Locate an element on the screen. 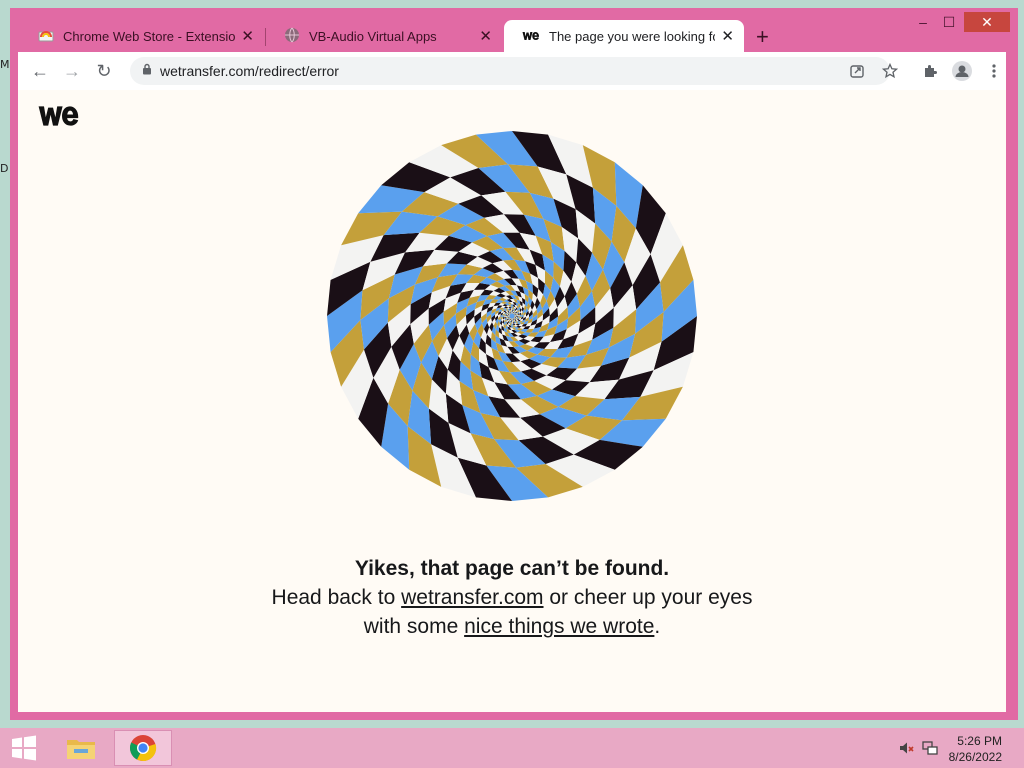 Image resolution: width=1024 pixels, height=768 pixels. tab-title: VB-Audio Virtual Apps is located at coordinates (373, 36).